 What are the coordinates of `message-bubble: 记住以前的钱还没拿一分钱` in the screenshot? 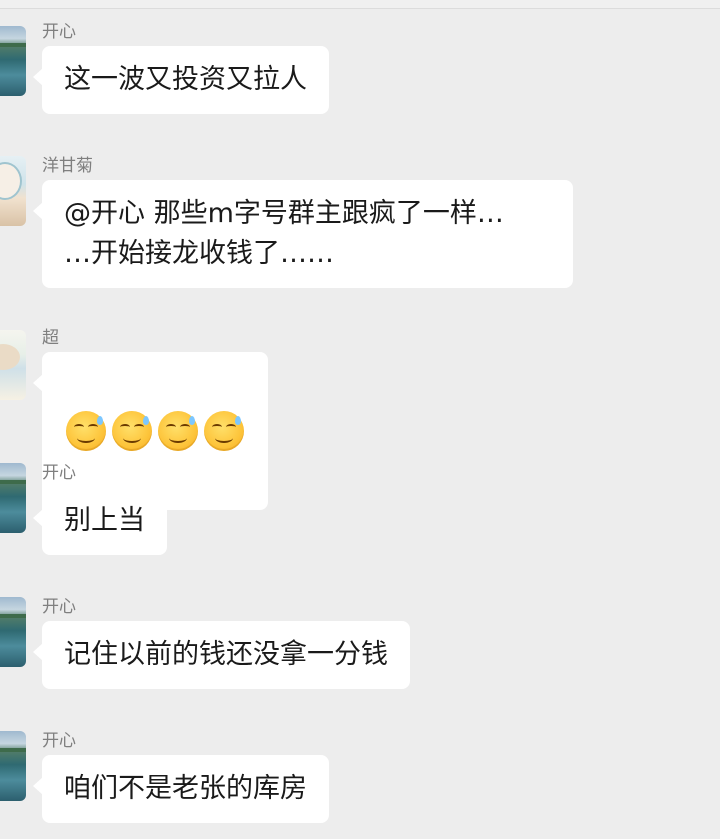 It's located at (221, 655).